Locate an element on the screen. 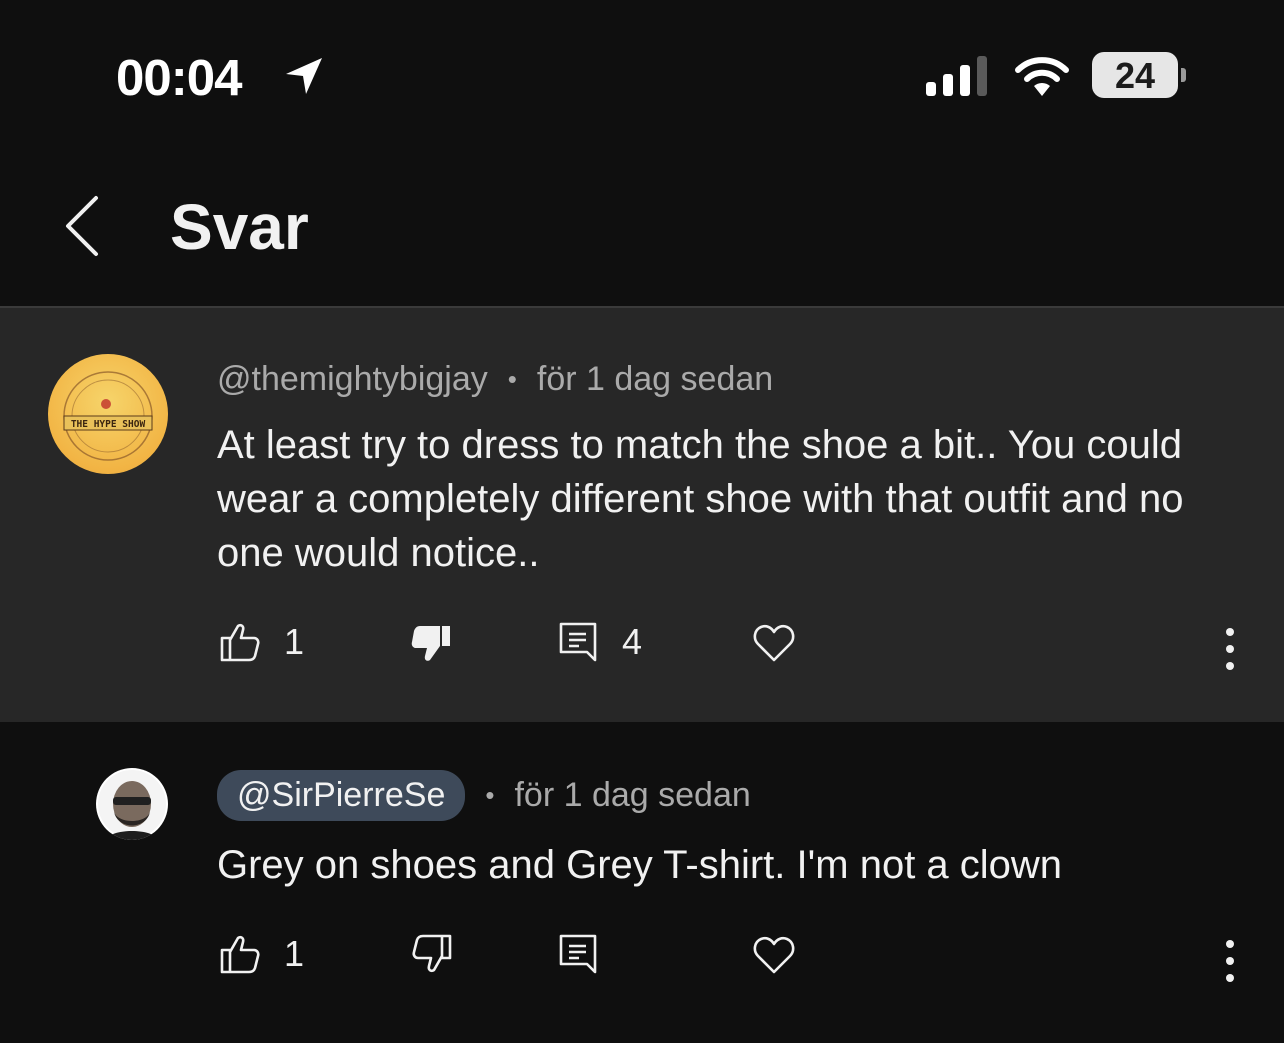 Image resolution: width=1284 pixels, height=1043 pixels. person-portrait-icon is located at coordinates (132, 805).